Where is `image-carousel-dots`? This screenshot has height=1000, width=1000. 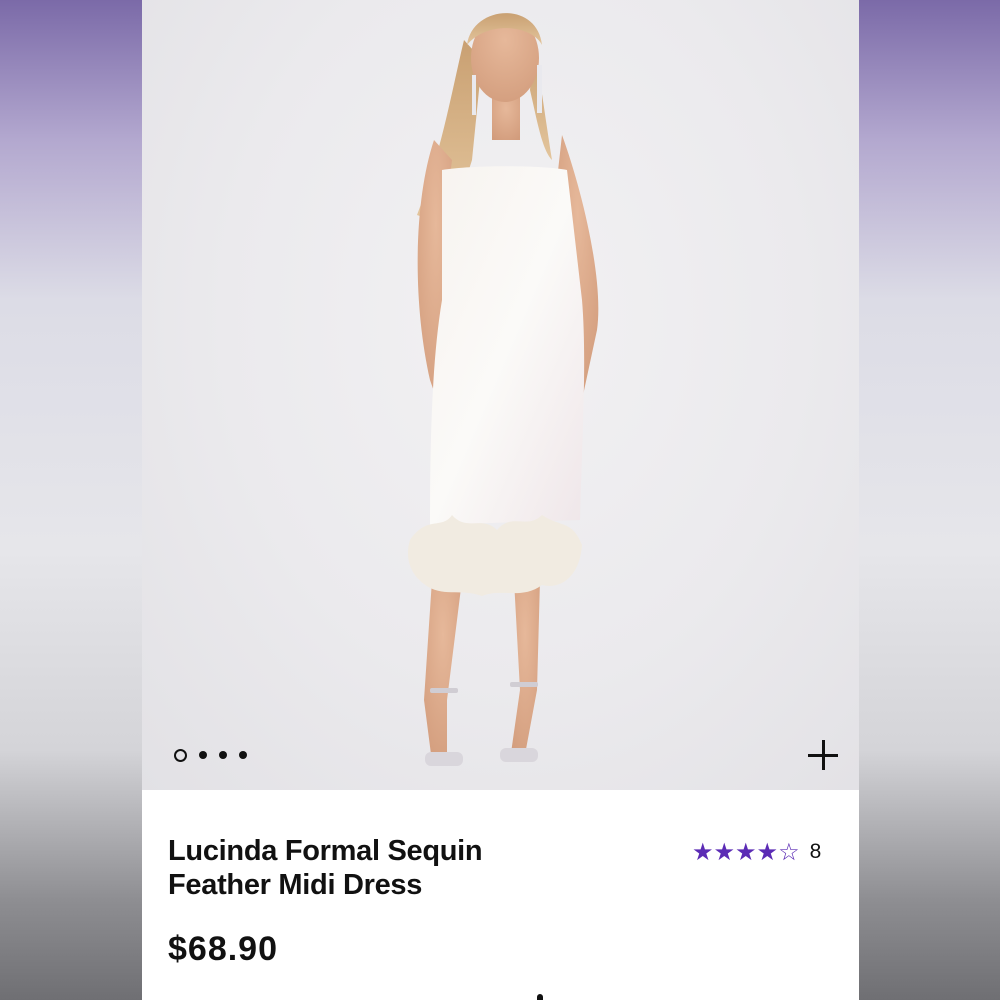 image-carousel-dots is located at coordinates (210, 755).